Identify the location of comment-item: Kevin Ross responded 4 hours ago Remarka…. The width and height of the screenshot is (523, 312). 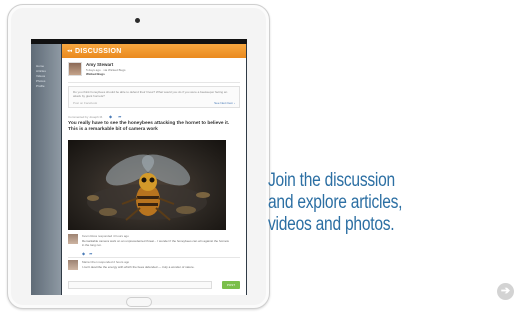
(154, 245).